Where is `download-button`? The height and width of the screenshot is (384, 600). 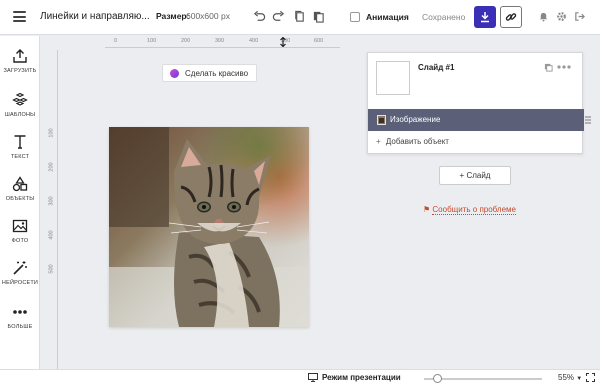
download-button is located at coordinates (485, 17).